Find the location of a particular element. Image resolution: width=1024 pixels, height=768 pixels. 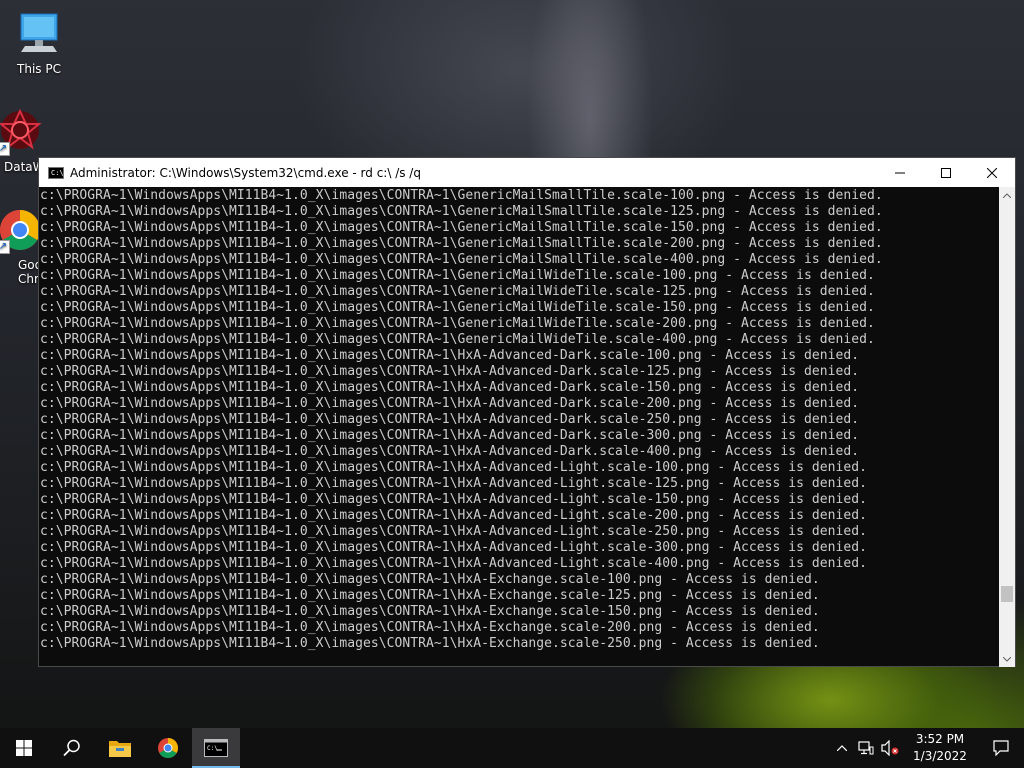

chrome-icon is located at coordinates (168, 748).